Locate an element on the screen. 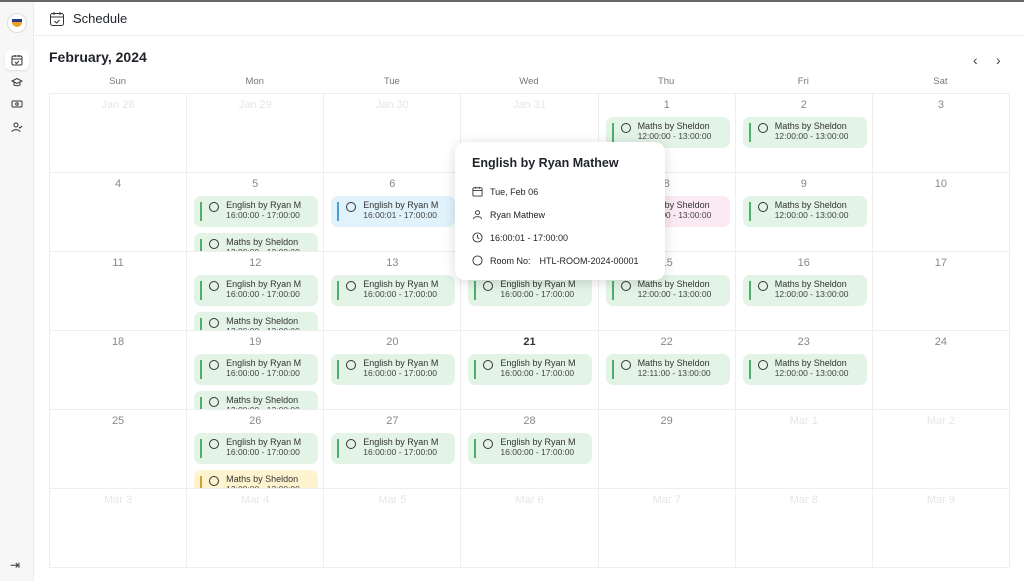  day-number: 20 is located at coordinates (392, 342).